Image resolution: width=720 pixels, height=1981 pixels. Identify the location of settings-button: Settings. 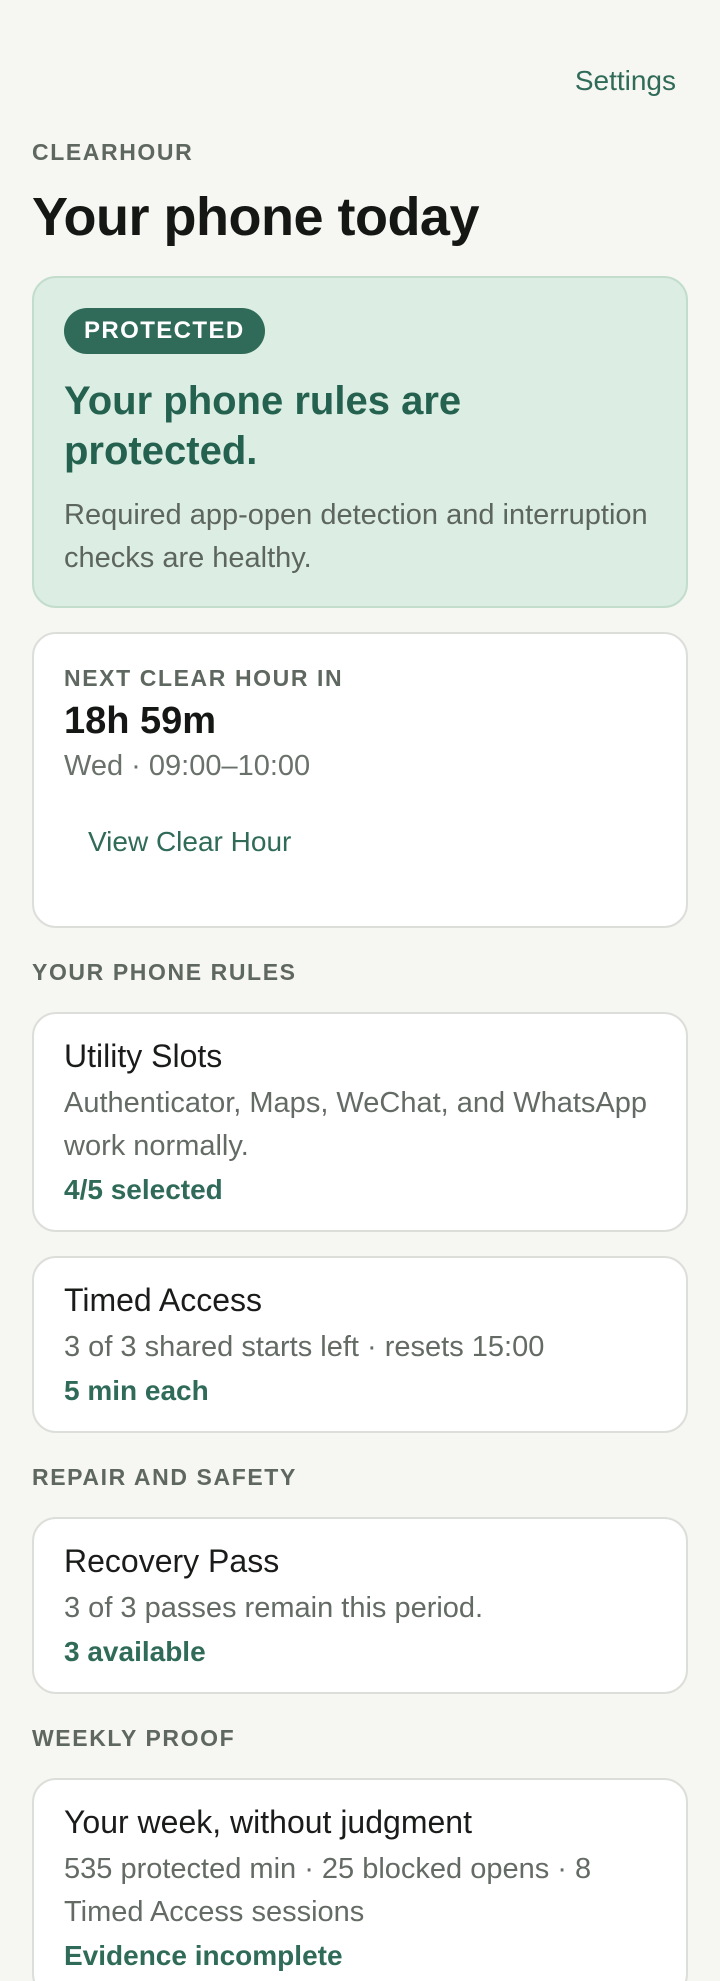
(625, 81).